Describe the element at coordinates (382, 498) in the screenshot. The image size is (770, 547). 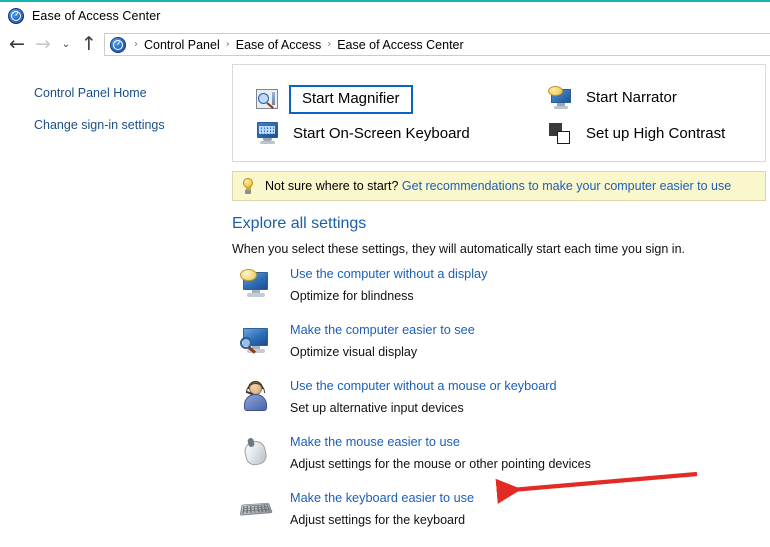
I see `setting-link-make-keyboard-easier-to-use: Make the keyboard easier to use` at that location.